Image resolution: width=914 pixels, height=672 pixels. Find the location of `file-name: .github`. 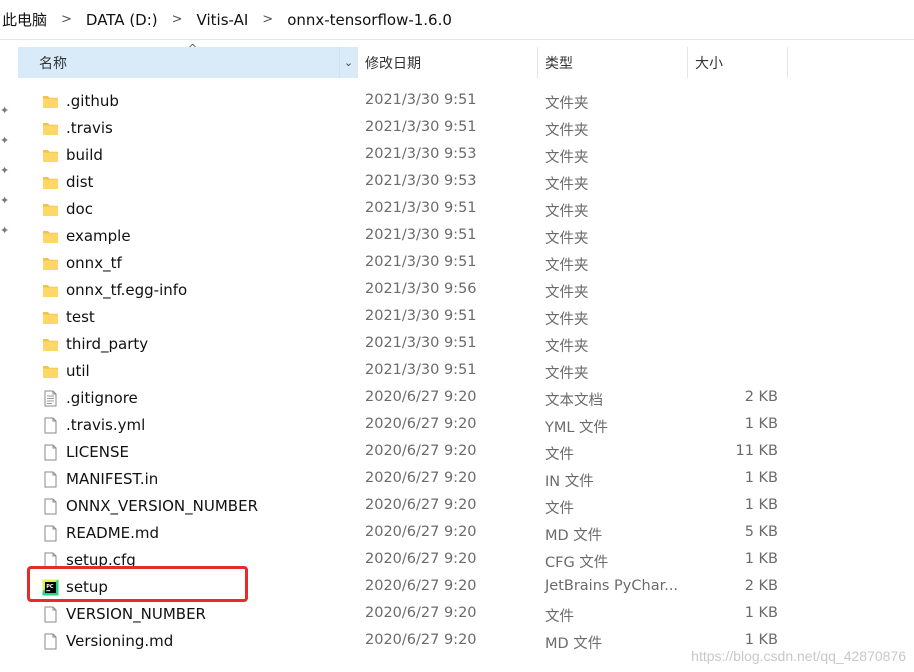

file-name: .github is located at coordinates (92, 101).